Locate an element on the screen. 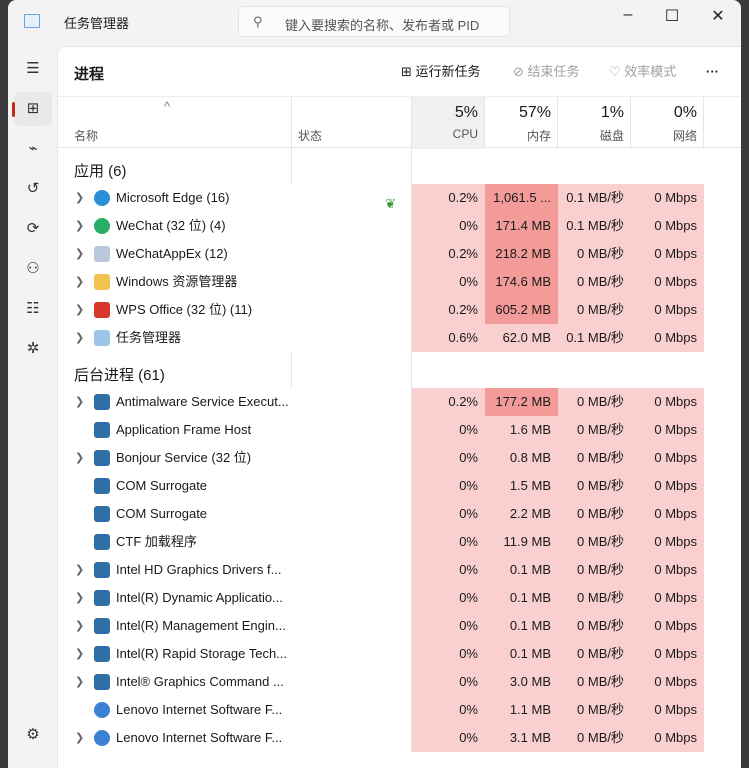 The height and width of the screenshot is (768, 749). process-mem: 0.1 MB is located at coordinates (521, 570).